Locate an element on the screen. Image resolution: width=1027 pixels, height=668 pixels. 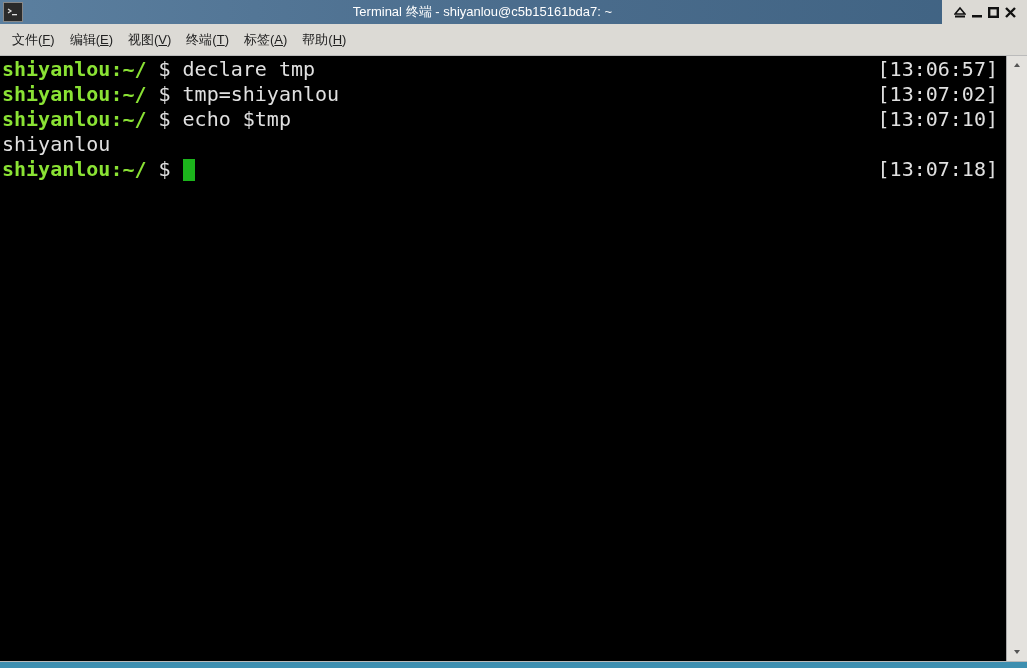
menu-item: 帮助(H) is located at coordinates (324, 39).